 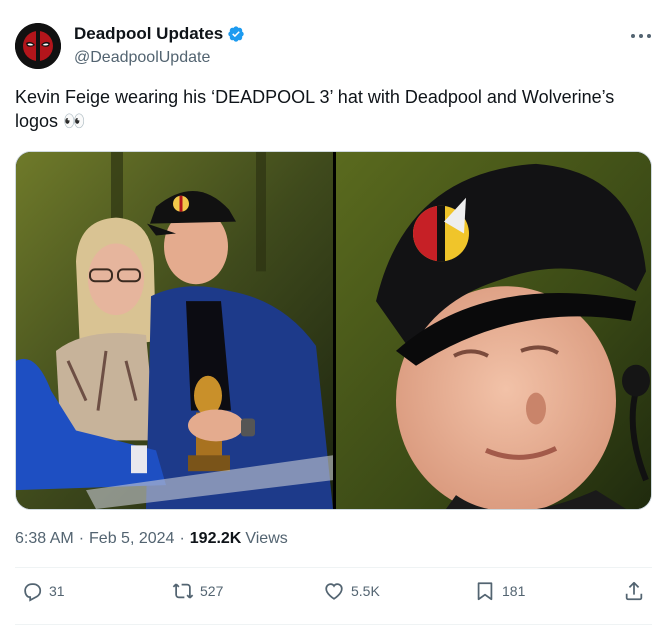 What do you see at coordinates (131, 539) in the screenshot?
I see `tweet-date: Feb 5, 2024` at bounding box center [131, 539].